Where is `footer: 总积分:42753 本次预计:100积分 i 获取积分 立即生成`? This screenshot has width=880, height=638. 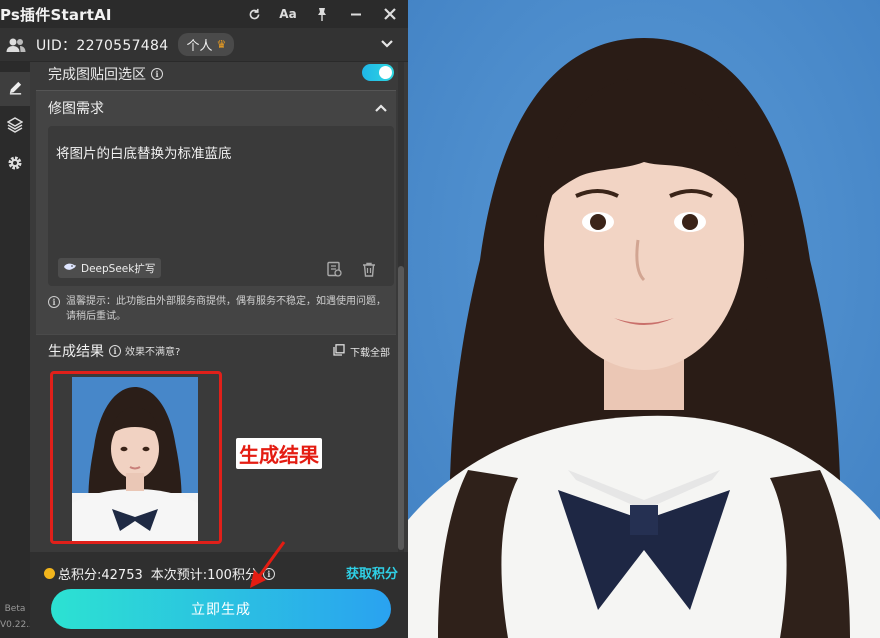 footer: 总积分:42753 本次预计:100积分 i 获取积分 立即生成 is located at coordinates (219, 595).